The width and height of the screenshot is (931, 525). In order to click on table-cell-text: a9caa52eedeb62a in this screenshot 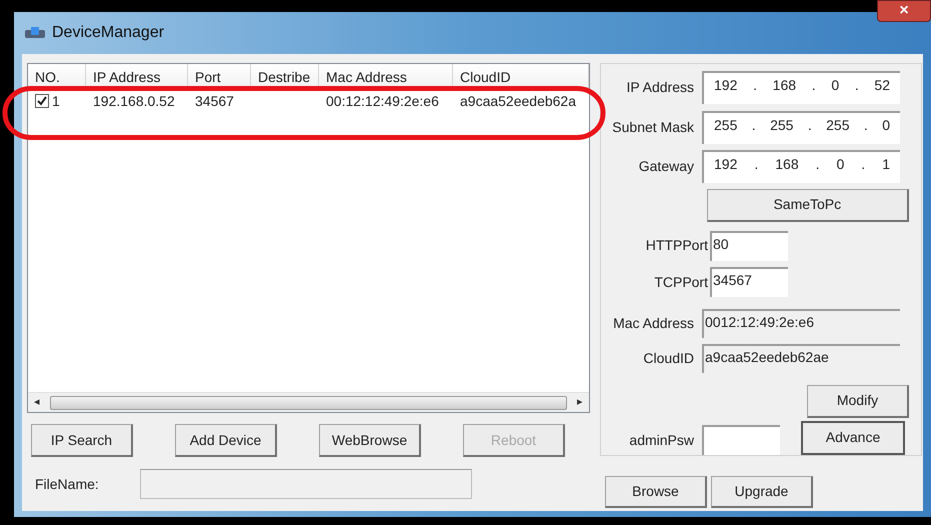, I will do `click(518, 101)`.